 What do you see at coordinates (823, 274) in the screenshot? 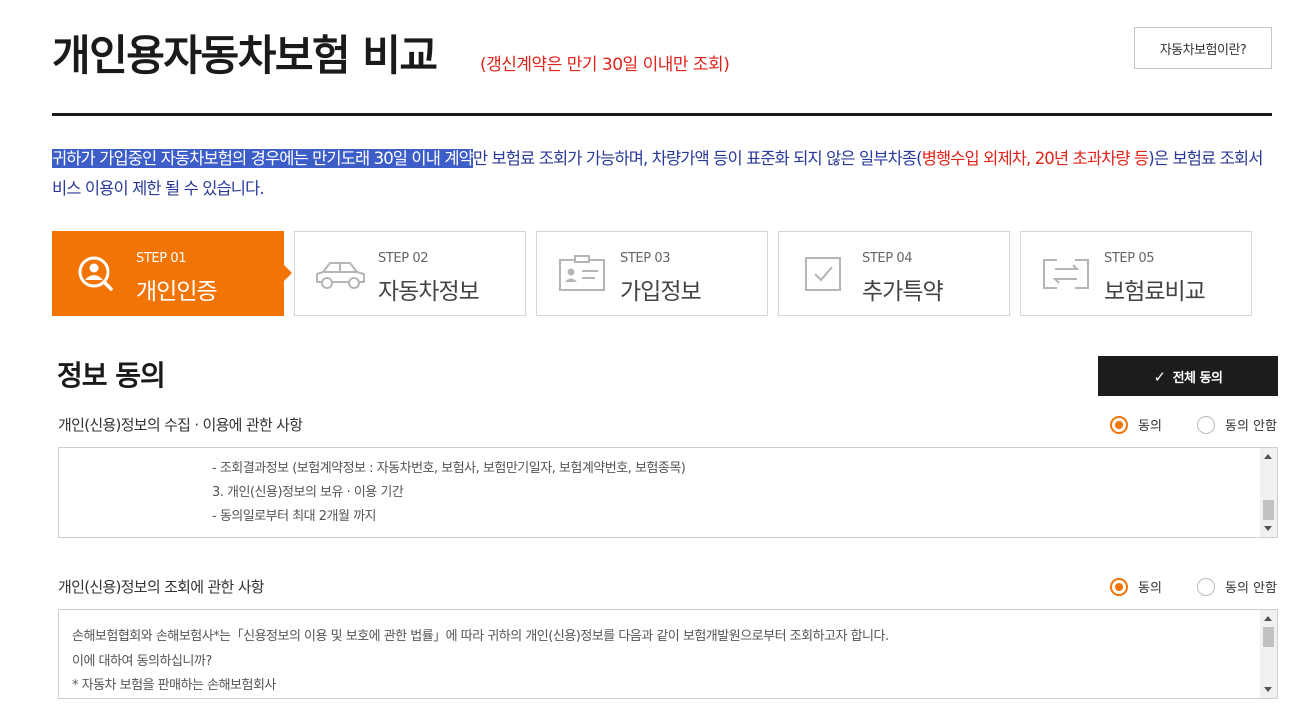
I see `checkbox-icon` at bounding box center [823, 274].